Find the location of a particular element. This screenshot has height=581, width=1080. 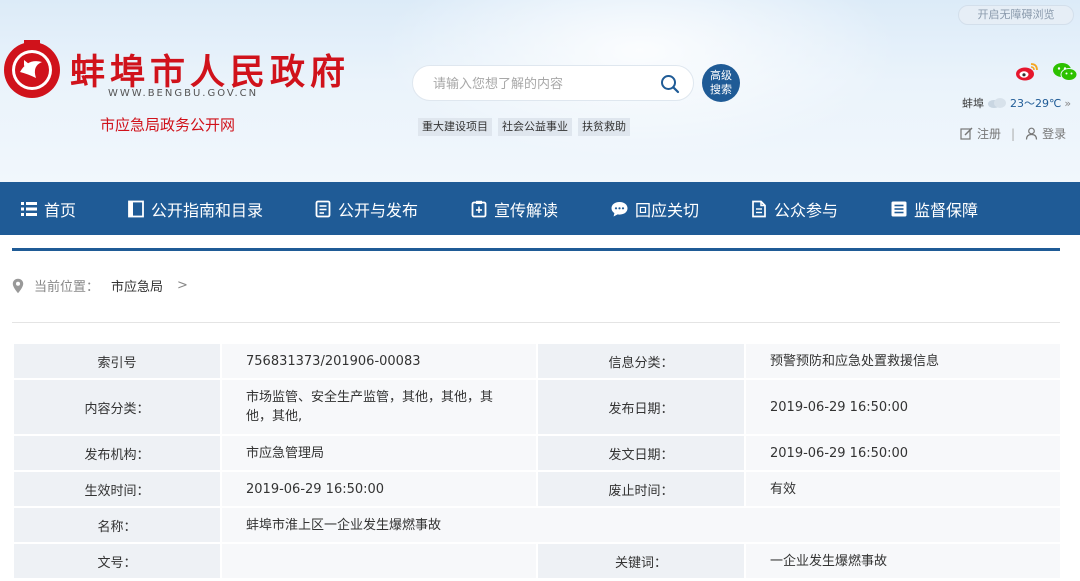

nav-item-label: 公开与发布 is located at coordinates (378, 210).